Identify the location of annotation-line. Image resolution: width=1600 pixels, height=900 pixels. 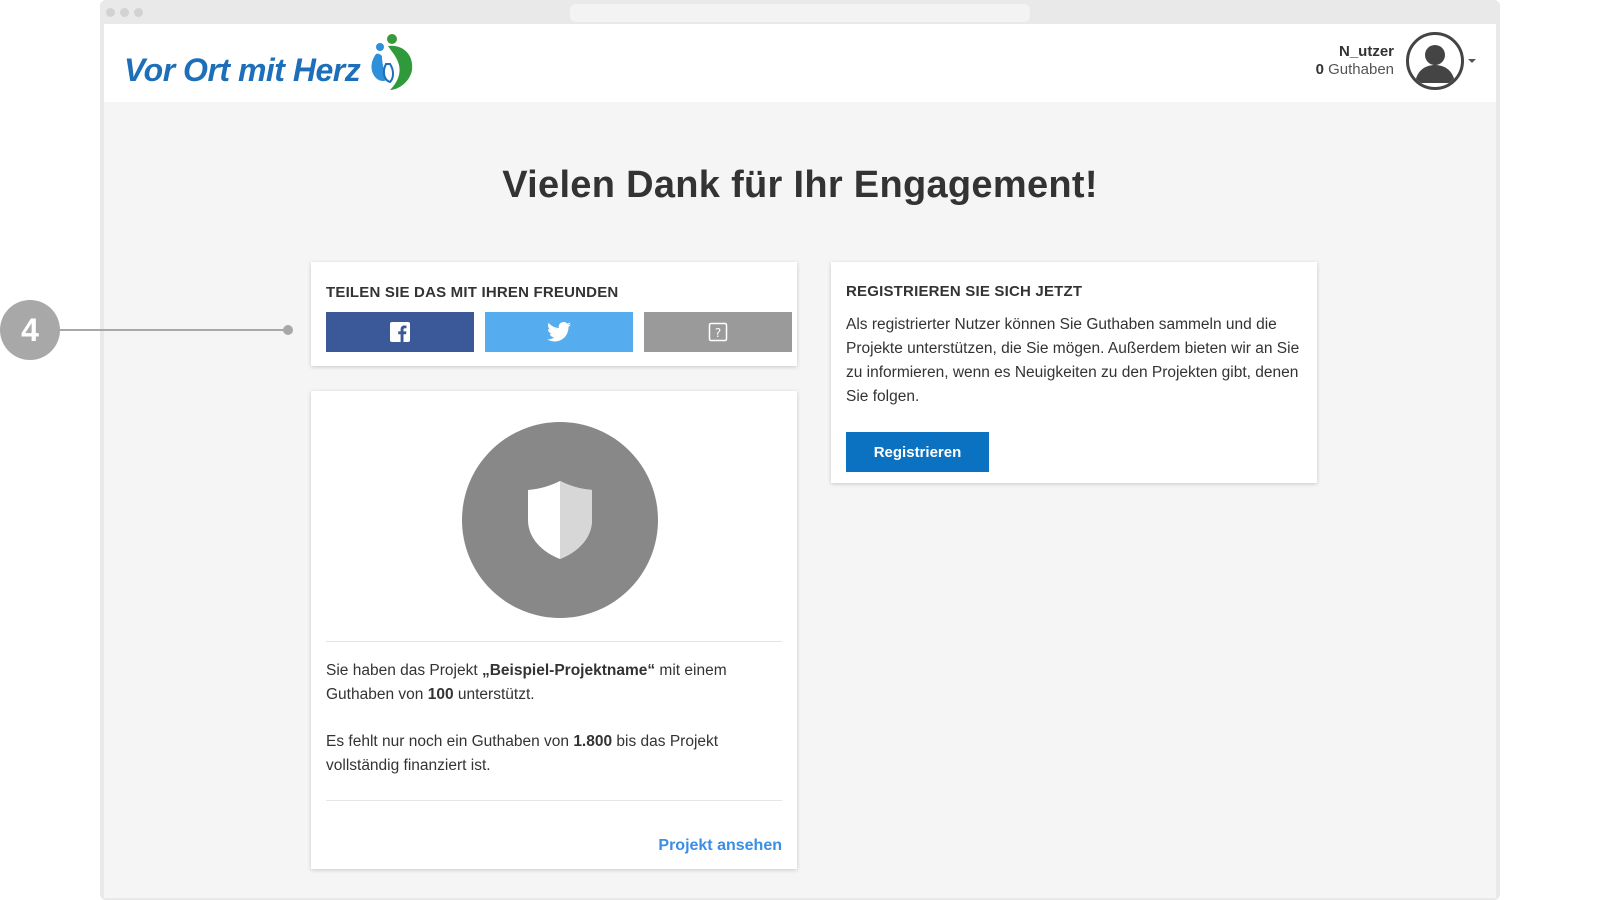
(173, 330).